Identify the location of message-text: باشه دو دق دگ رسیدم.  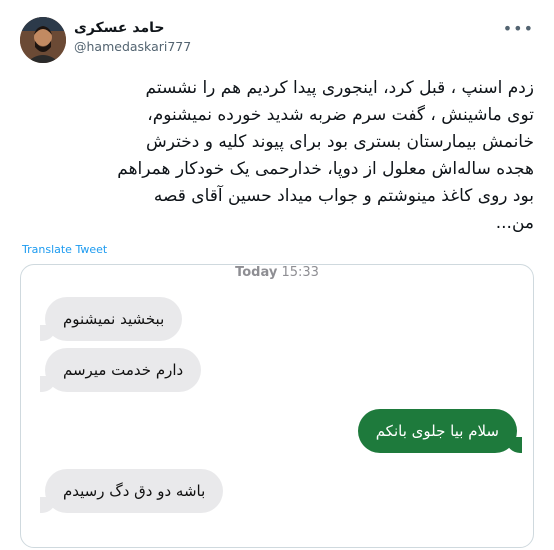
(134, 491).